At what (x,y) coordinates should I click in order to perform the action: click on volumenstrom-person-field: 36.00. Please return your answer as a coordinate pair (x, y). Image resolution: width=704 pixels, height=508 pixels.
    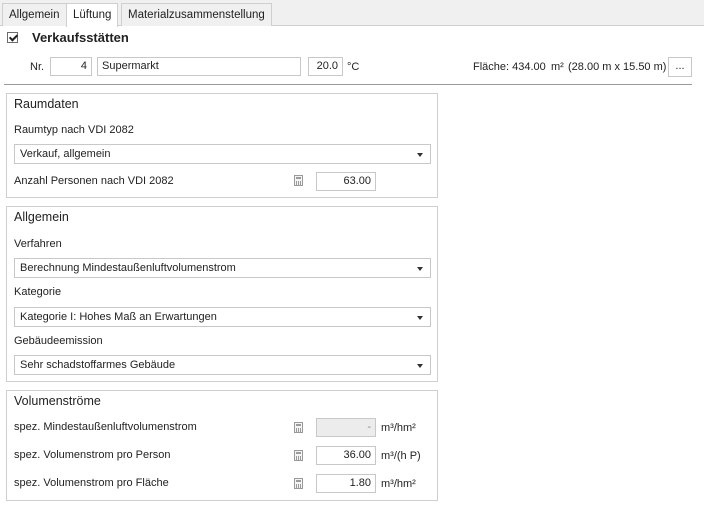
    Looking at the image, I should click on (346, 455).